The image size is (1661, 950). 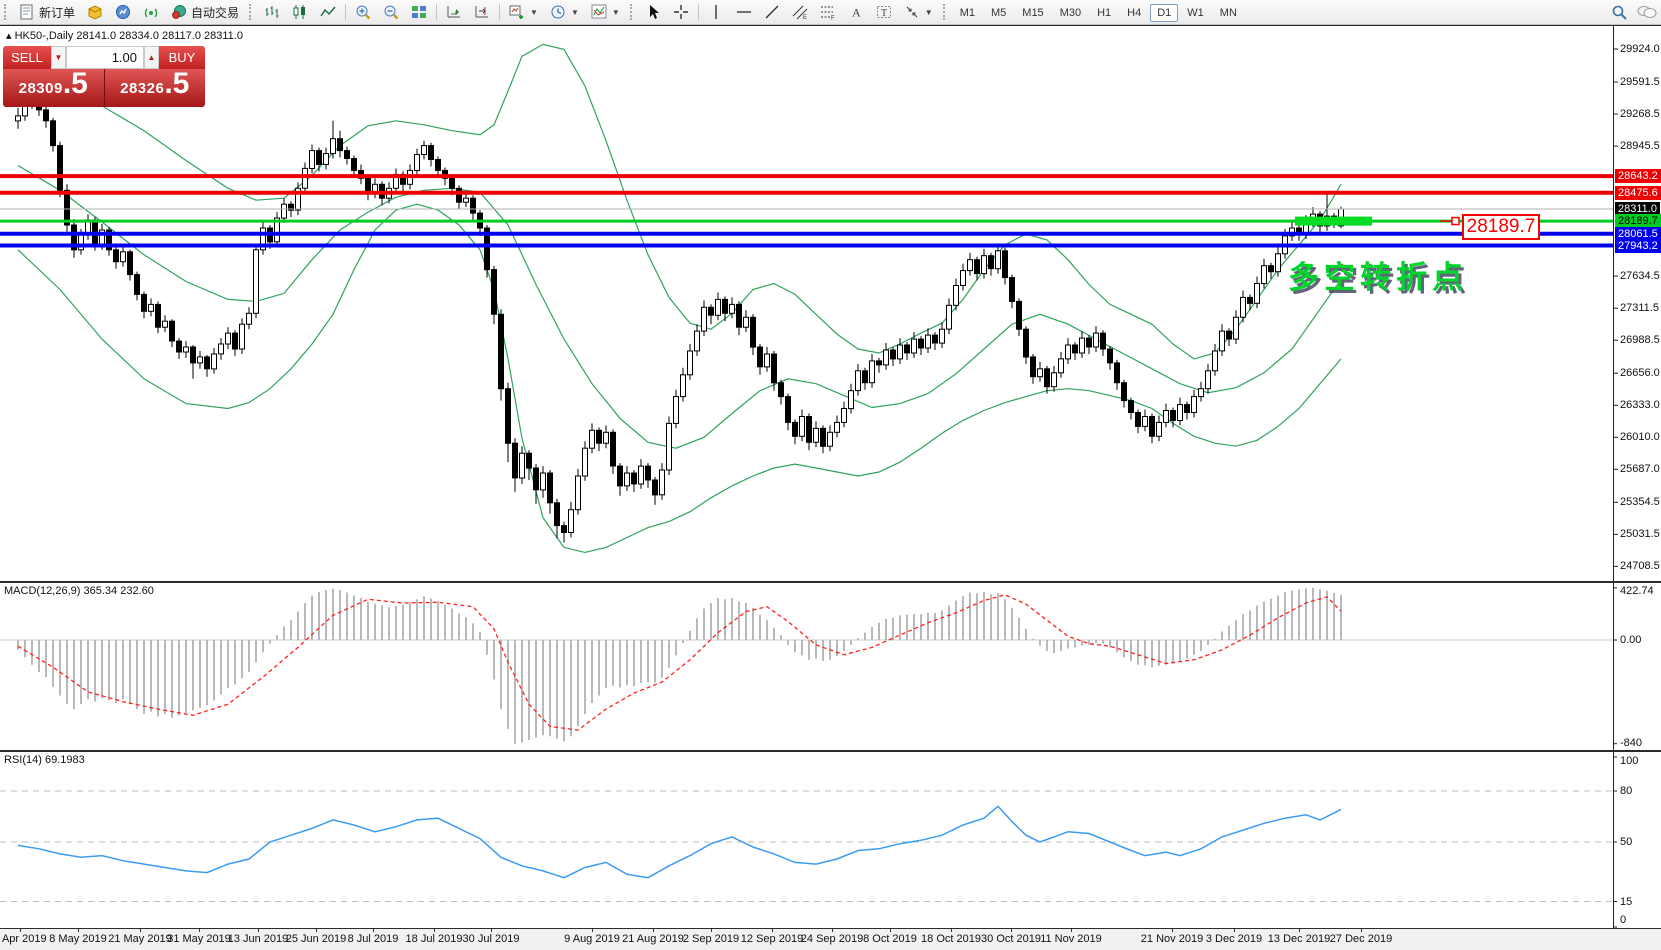 I want to click on date-label: 30 Oct 2019, so click(x=1011, y=939).